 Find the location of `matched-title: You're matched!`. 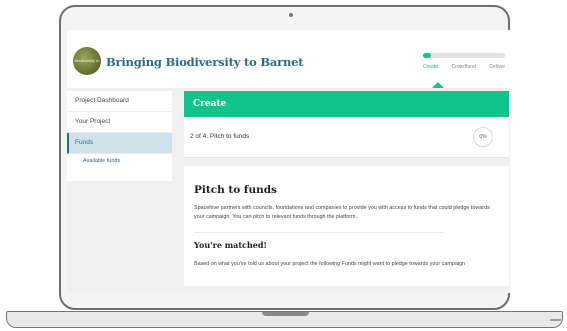

matched-title: You're matched! is located at coordinates (230, 245).